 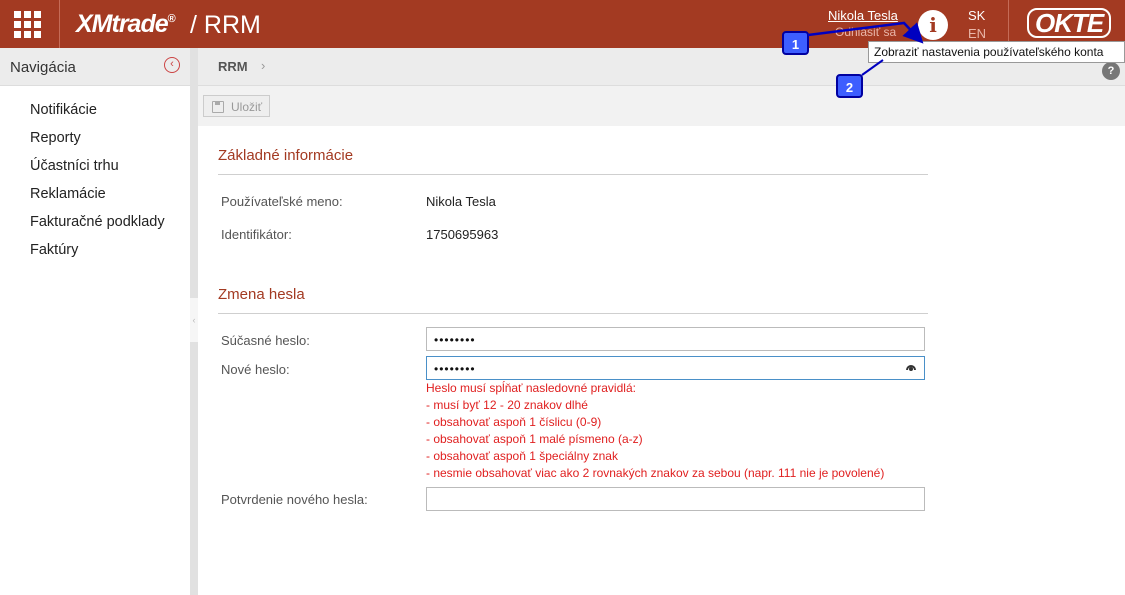 I want to click on sidebar-item-ucastnici-trhu: Účastníci trhu, so click(x=97, y=170).